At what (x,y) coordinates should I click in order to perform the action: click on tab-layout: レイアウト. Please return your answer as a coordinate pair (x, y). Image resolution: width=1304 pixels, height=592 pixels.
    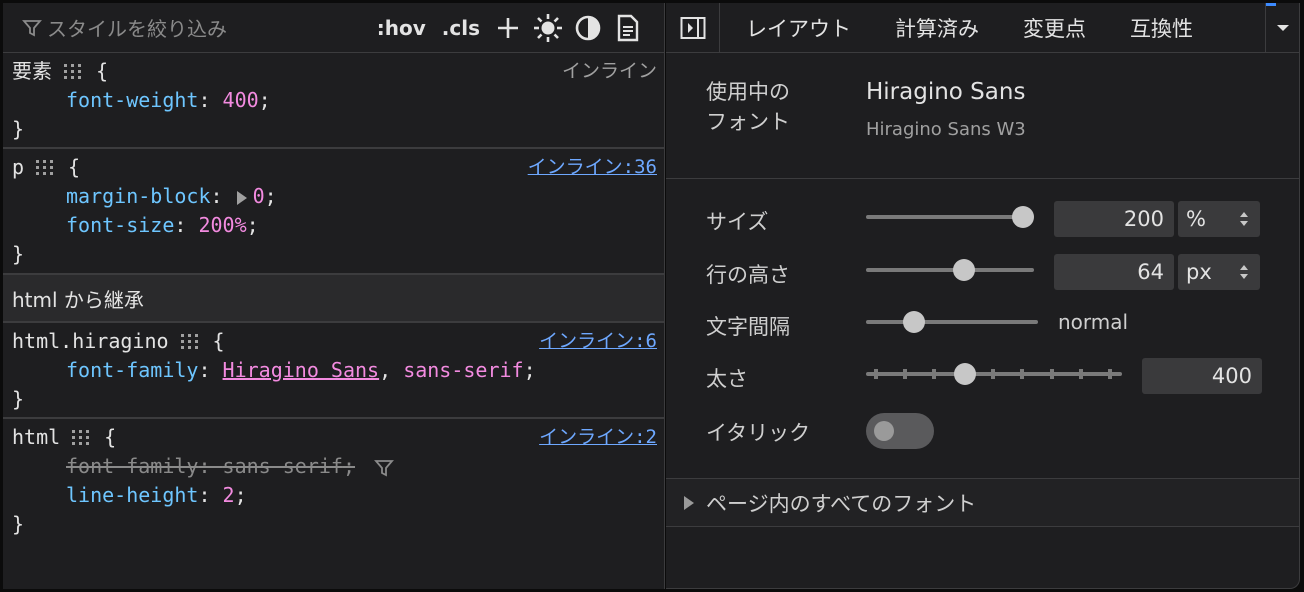
    Looking at the image, I should click on (796, 28).